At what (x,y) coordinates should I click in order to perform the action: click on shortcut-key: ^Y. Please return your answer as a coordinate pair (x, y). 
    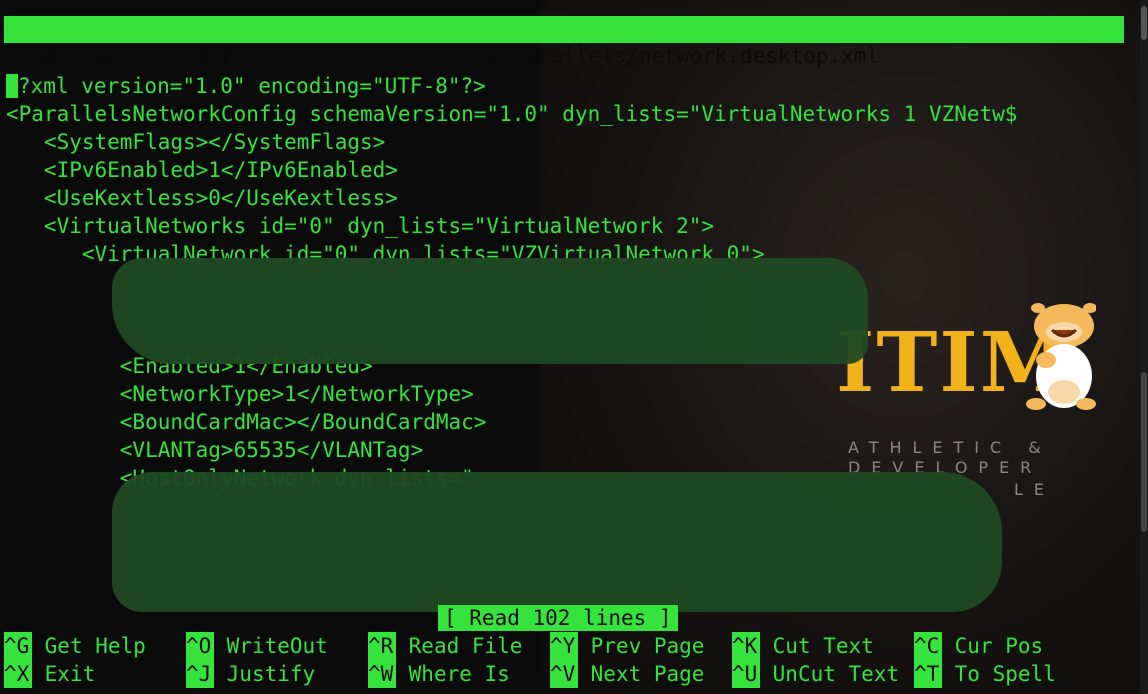
    Looking at the image, I should click on (564, 646).